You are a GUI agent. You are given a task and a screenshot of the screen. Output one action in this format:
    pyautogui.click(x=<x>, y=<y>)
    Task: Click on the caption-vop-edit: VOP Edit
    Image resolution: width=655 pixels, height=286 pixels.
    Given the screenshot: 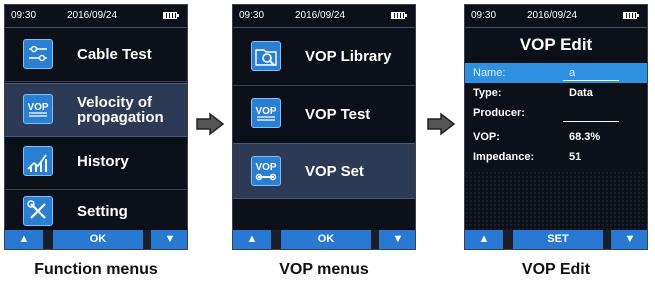 What is the action you would take?
    pyautogui.click(x=556, y=269)
    